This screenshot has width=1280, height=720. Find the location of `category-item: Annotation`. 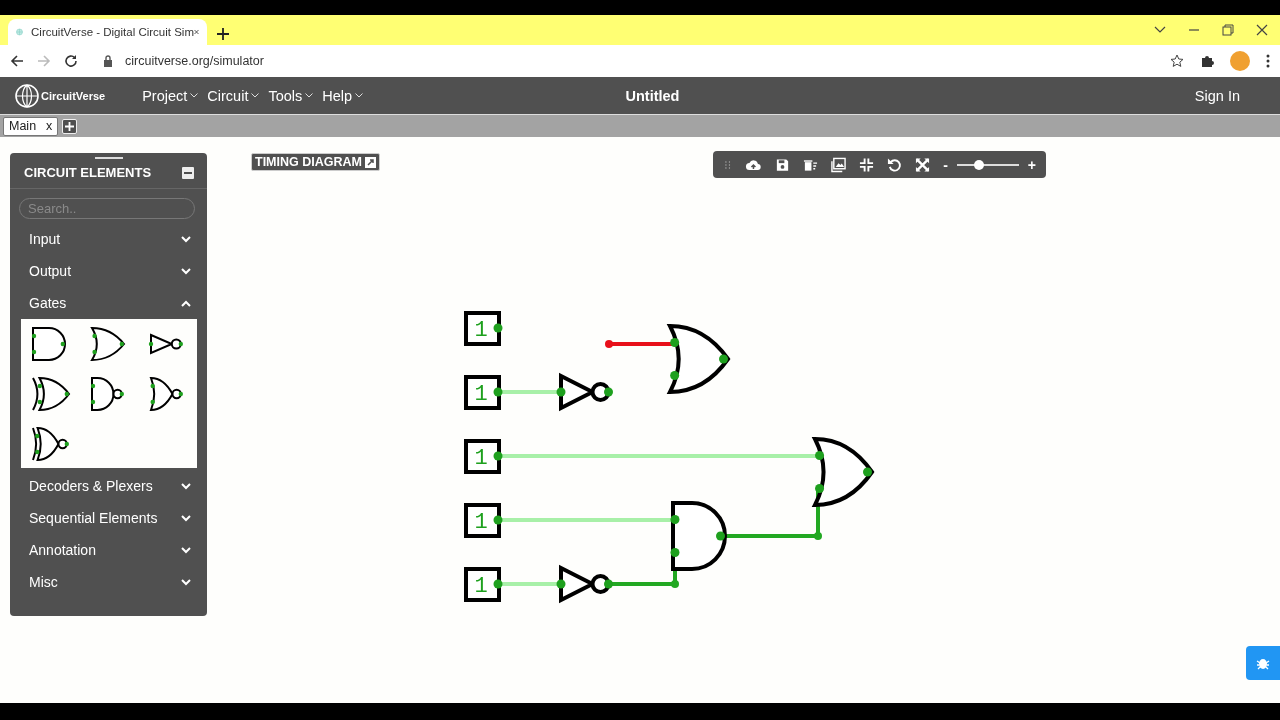

category-item: Annotation is located at coordinates (108, 550).